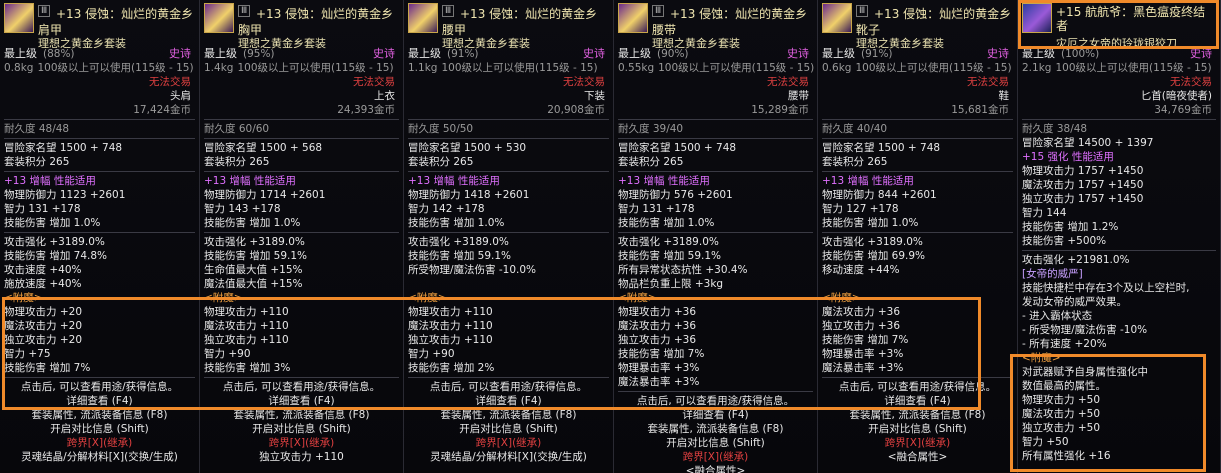  Describe the element at coordinates (1183, 110) in the screenshot. I see `price: 34,769金币` at that location.